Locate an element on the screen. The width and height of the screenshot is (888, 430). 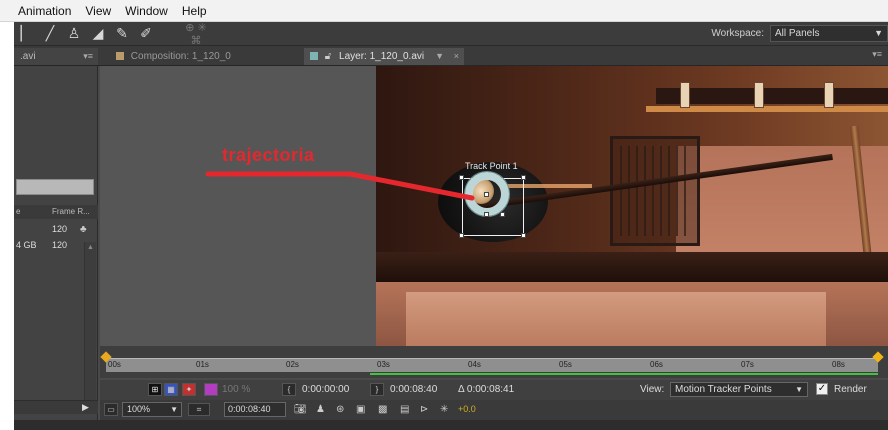
show-snapshot-icon: ♟ is located at coordinates (320, 409).